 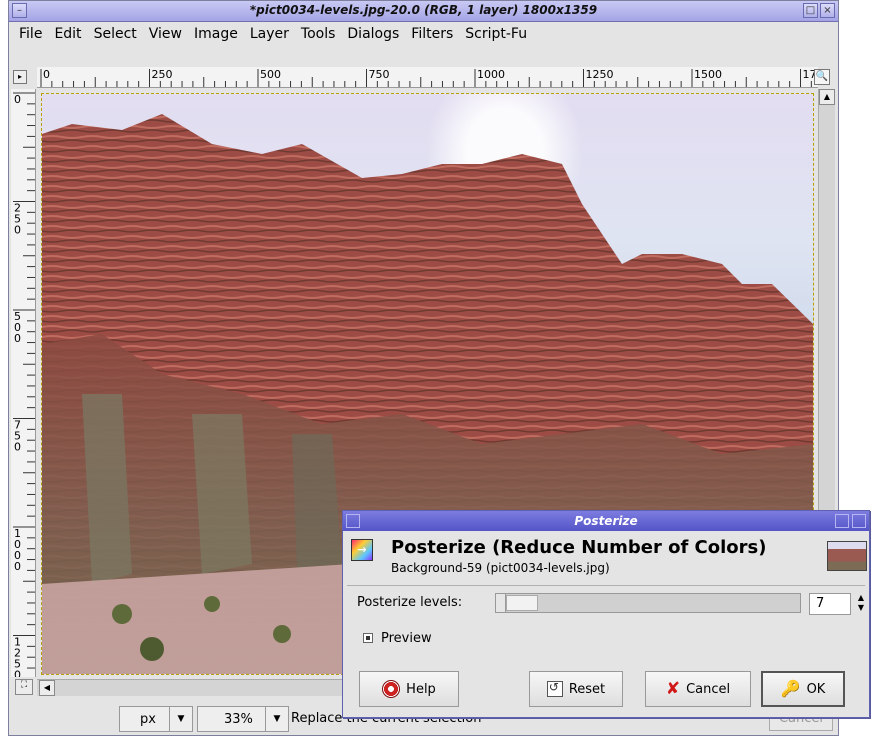 What do you see at coordinates (790, 688) in the screenshot?
I see `ok-icon: 🔑` at bounding box center [790, 688].